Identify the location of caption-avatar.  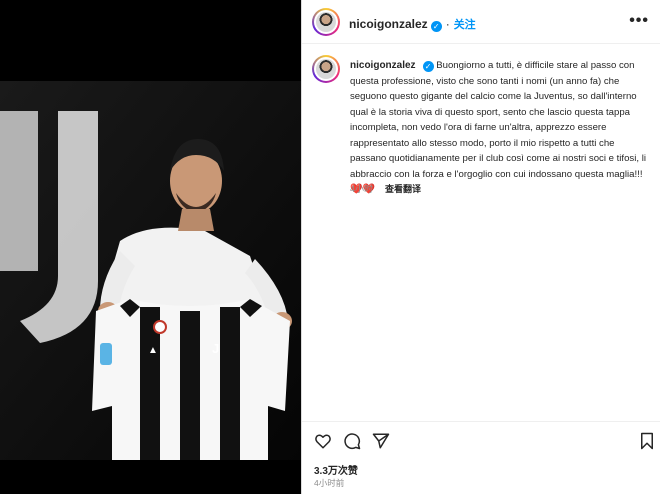
(326, 69).